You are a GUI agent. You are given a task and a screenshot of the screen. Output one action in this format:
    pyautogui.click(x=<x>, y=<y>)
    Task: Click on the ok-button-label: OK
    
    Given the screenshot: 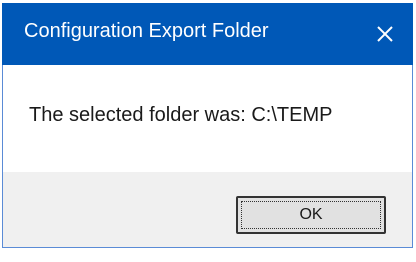 What is the action you would take?
    pyautogui.click(x=311, y=215)
    